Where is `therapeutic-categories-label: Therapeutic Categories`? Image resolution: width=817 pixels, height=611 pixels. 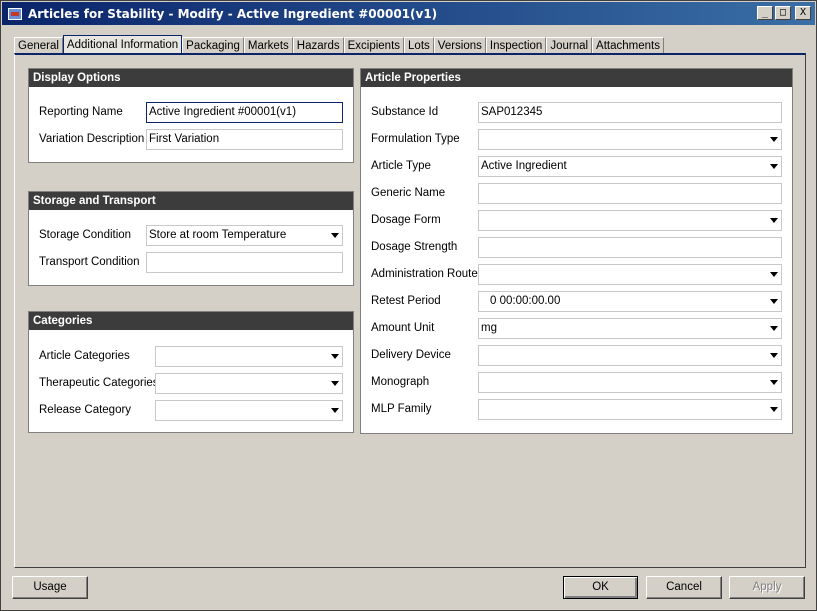 therapeutic-categories-label: Therapeutic Categories is located at coordinates (99, 383).